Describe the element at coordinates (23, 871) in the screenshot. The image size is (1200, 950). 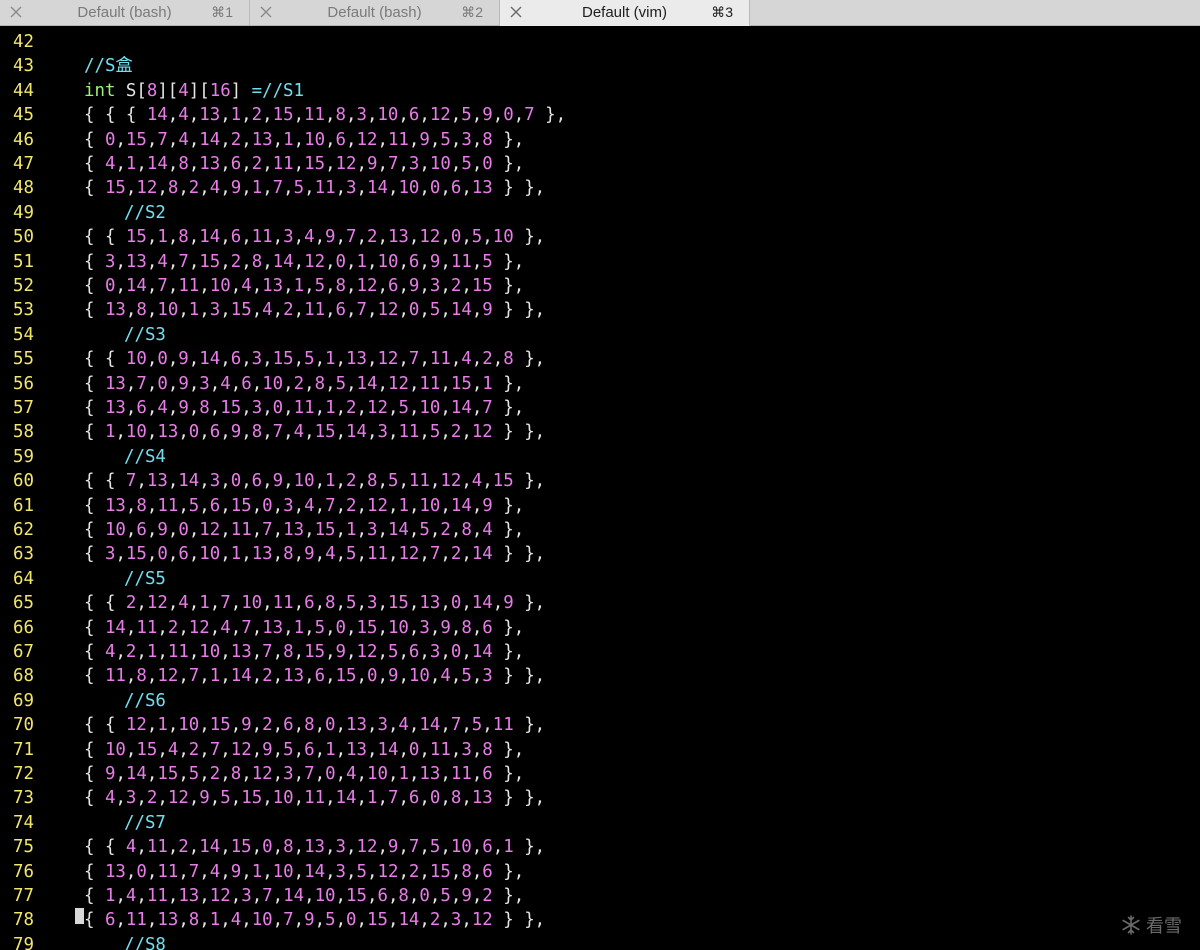
I see `line-number: 76` at that location.